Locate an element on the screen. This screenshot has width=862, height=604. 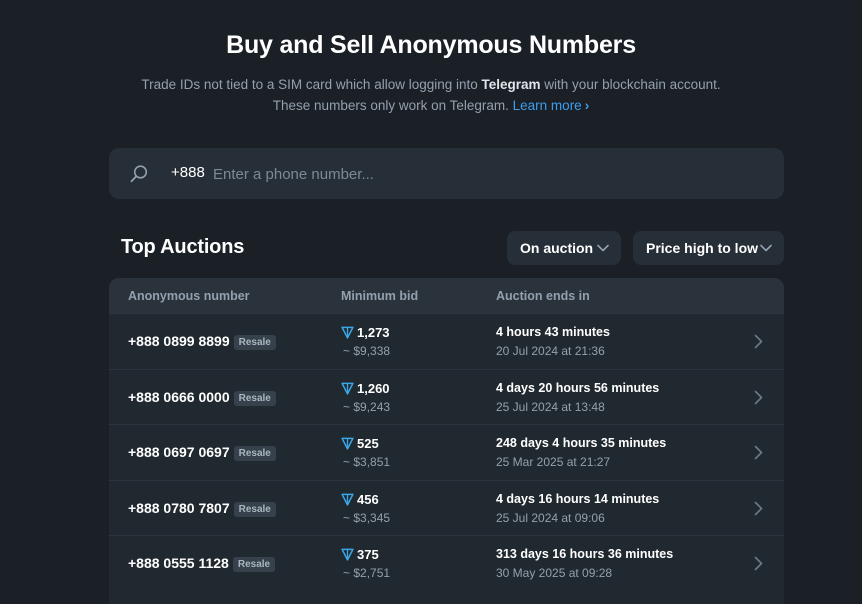
phone-number-text: +888 0899 8899 is located at coordinates (179, 341).